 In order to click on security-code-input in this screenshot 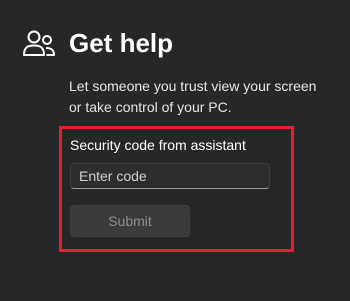, I will do `click(170, 176)`.